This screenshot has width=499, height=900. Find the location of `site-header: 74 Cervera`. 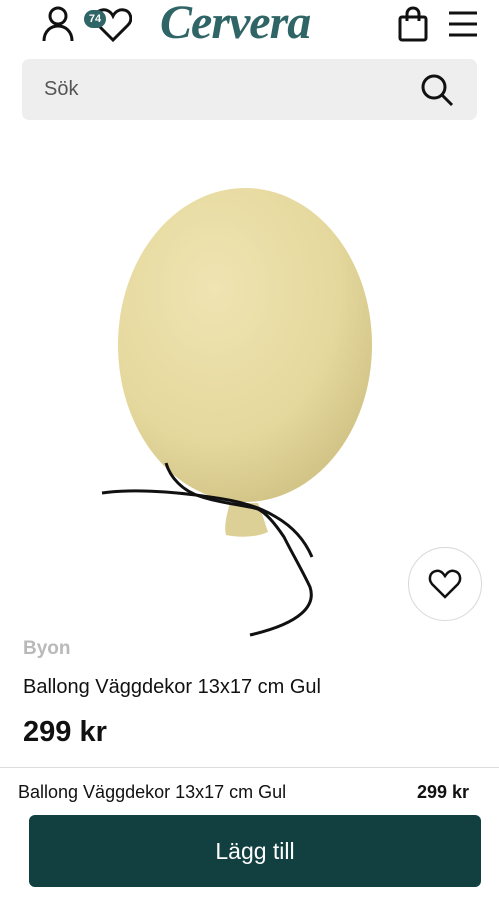

site-header: 74 Cervera is located at coordinates (249, 25).